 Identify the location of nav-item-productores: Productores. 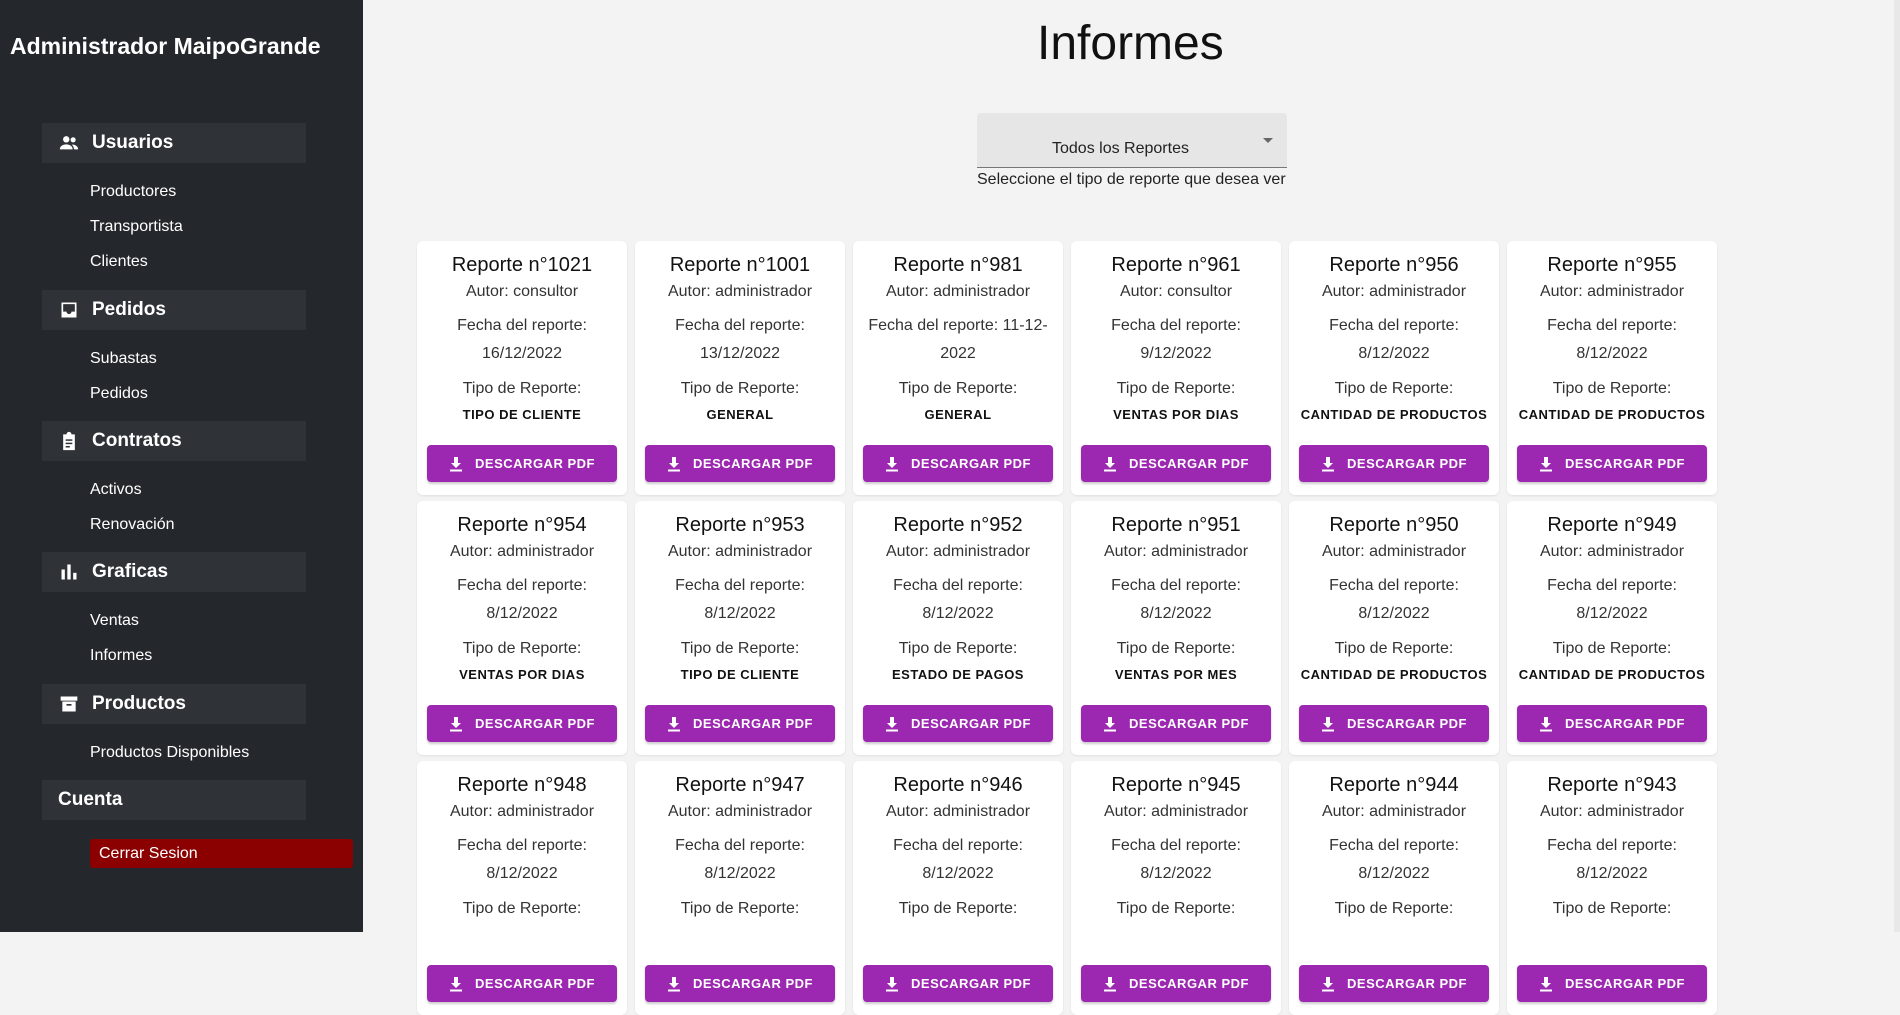
(133, 192).